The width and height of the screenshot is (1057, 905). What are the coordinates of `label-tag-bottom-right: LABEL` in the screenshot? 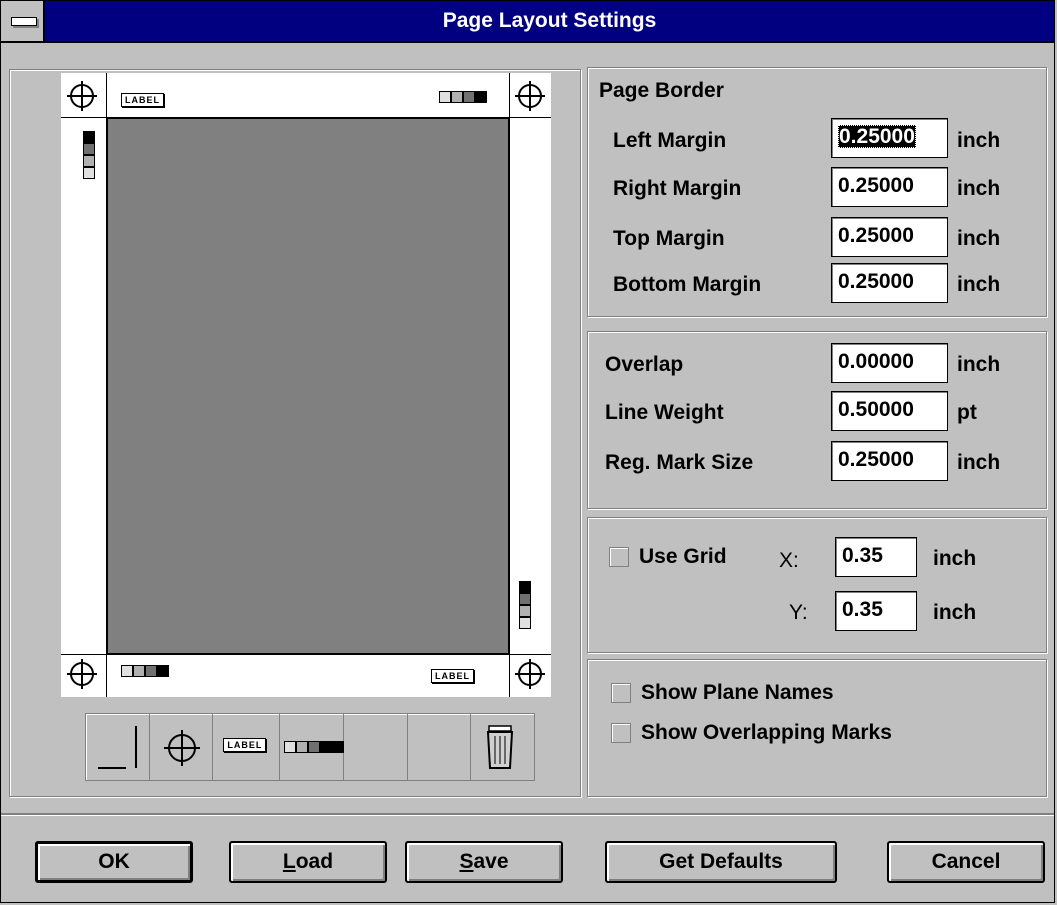 It's located at (452, 676).